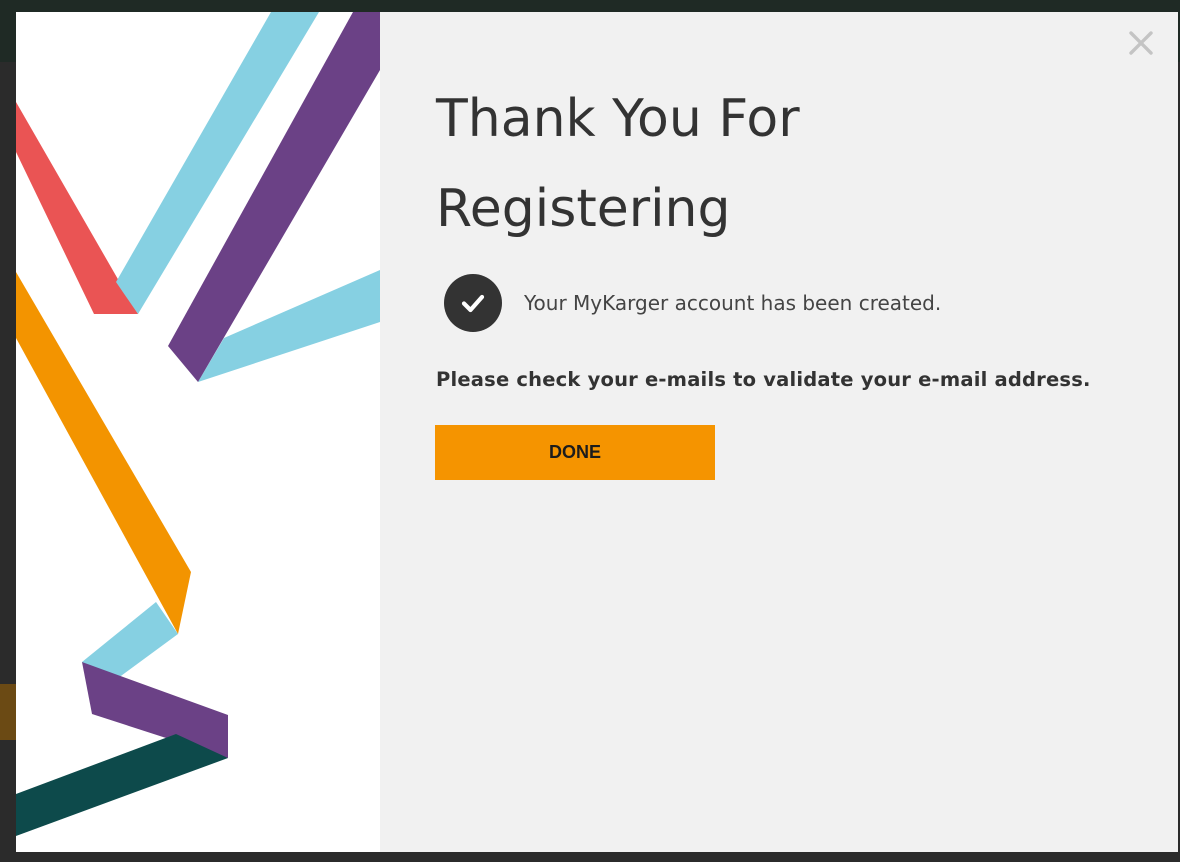 This screenshot has height=862, width=1180. I want to click on background-strip, so click(8, 712).